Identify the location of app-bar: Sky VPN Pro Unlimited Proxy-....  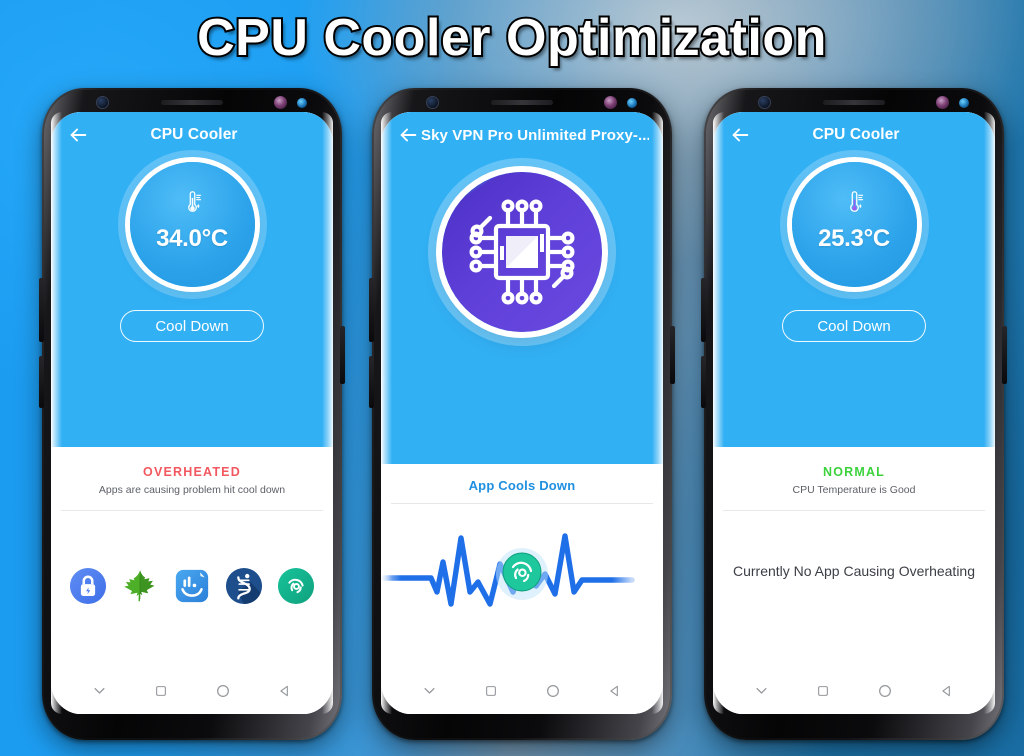
(522, 135).